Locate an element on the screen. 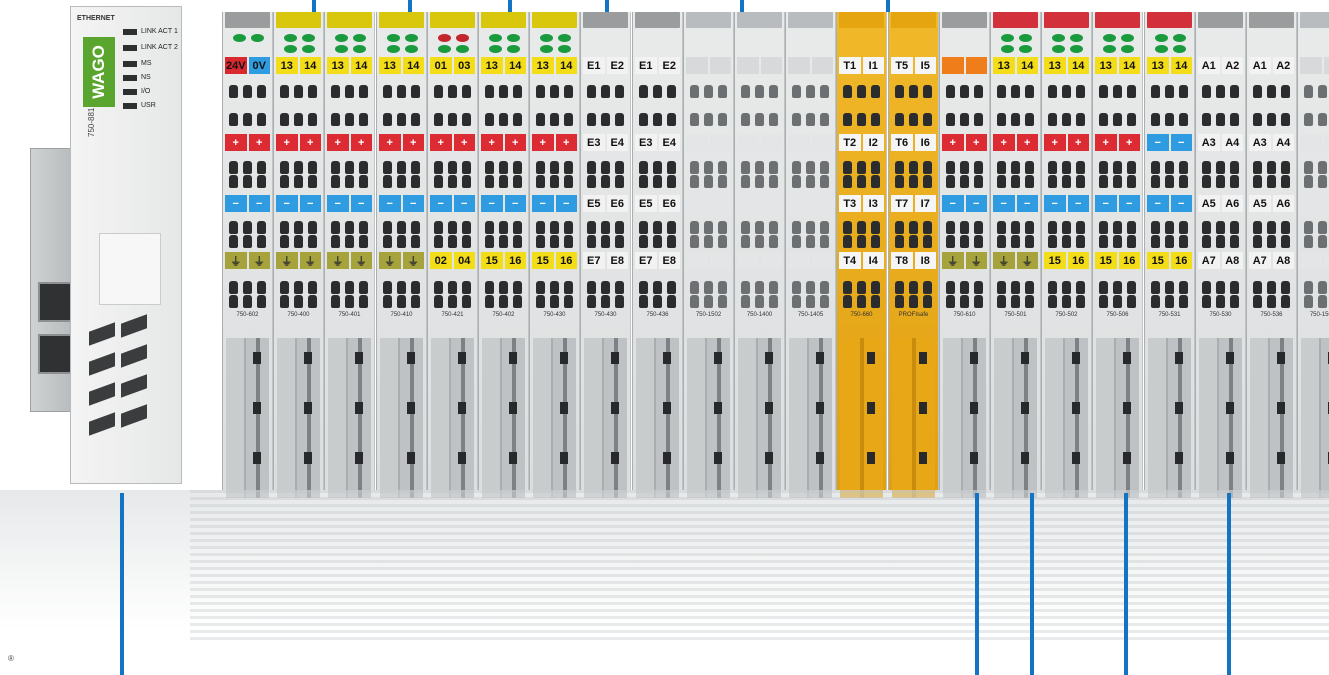 The width and height of the screenshot is (1329, 675). terminal-label-row: + + is located at coordinates (401, 142).